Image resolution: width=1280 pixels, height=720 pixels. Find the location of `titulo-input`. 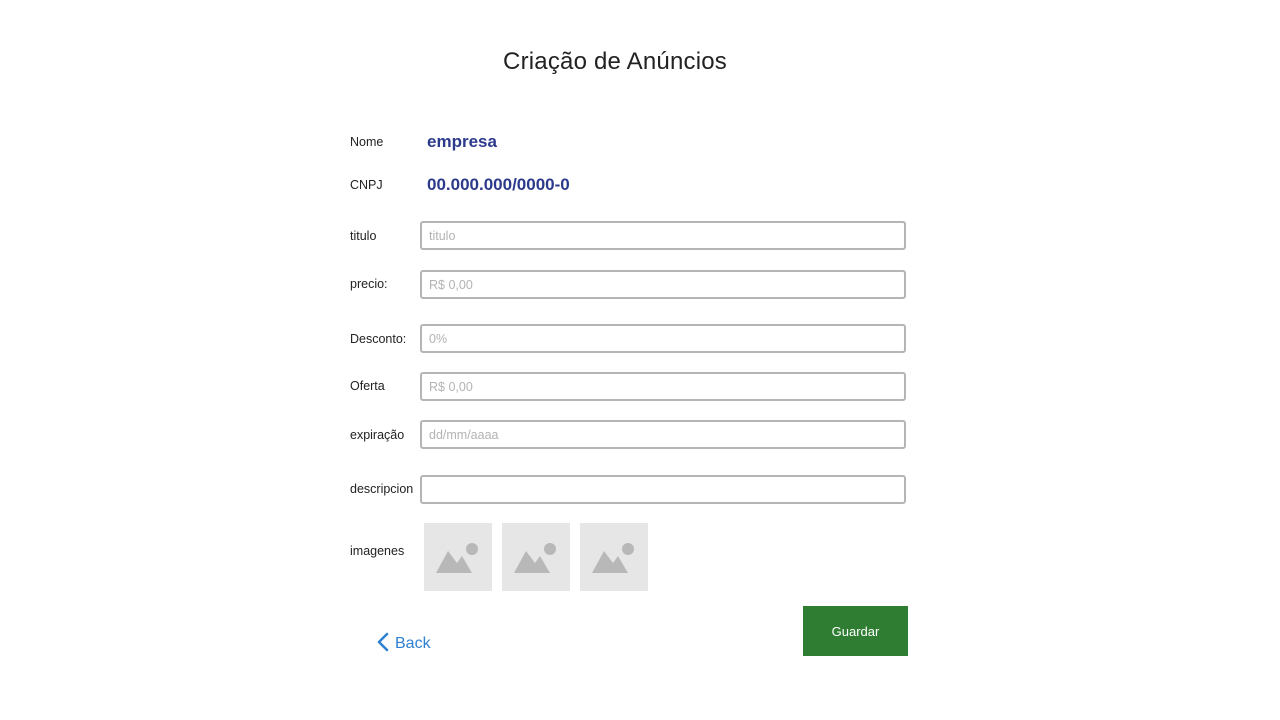

titulo-input is located at coordinates (663, 235).